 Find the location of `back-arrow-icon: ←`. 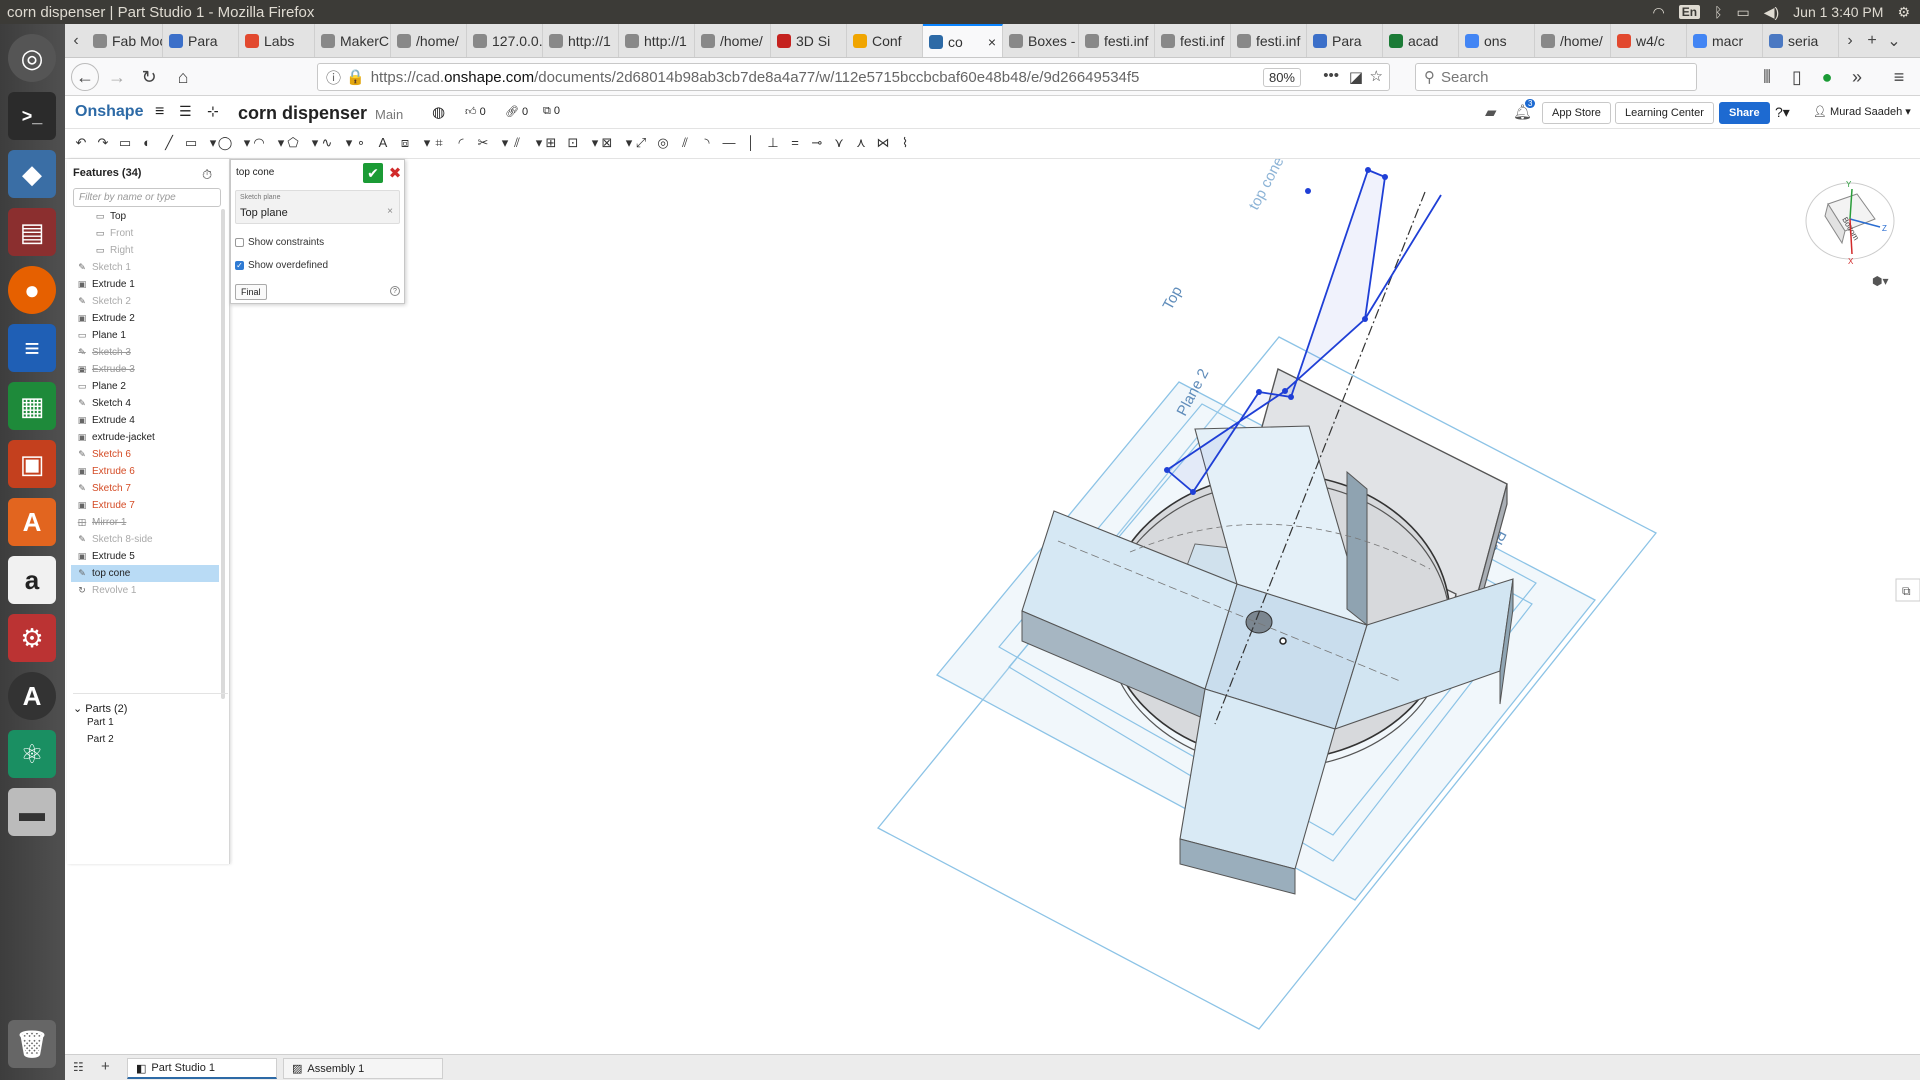

back-arrow-icon: ← is located at coordinates (85, 77).